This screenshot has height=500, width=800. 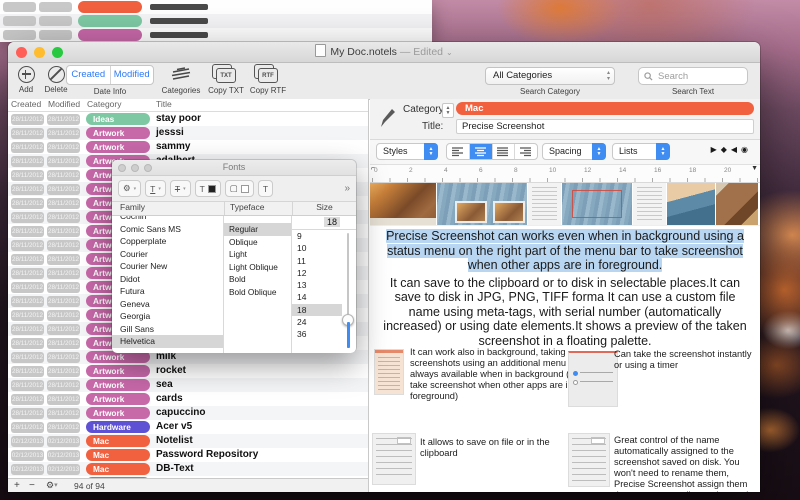 What do you see at coordinates (449, 52) in the screenshot?
I see `chevron-down-icon: ⌄` at bounding box center [449, 52].